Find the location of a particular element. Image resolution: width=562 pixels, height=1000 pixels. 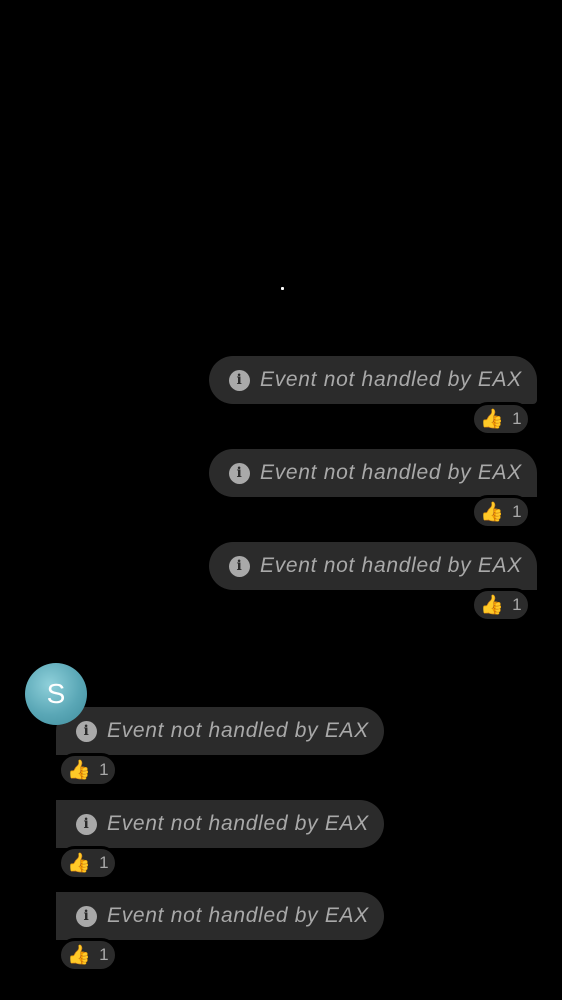

avatar-letter: S is located at coordinates (56, 693).